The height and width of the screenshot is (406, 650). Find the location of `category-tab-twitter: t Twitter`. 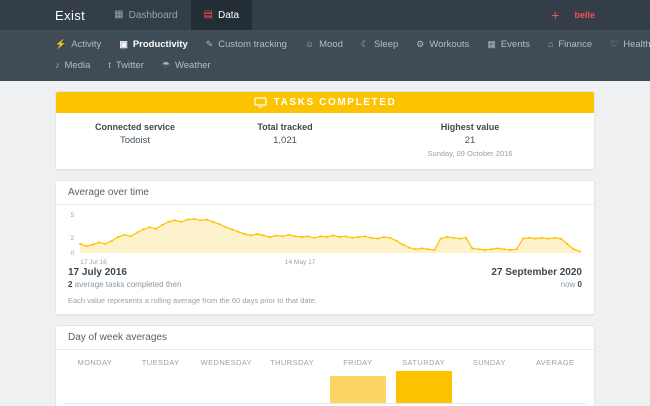

category-tab-twitter: t Twitter is located at coordinates (126, 65).